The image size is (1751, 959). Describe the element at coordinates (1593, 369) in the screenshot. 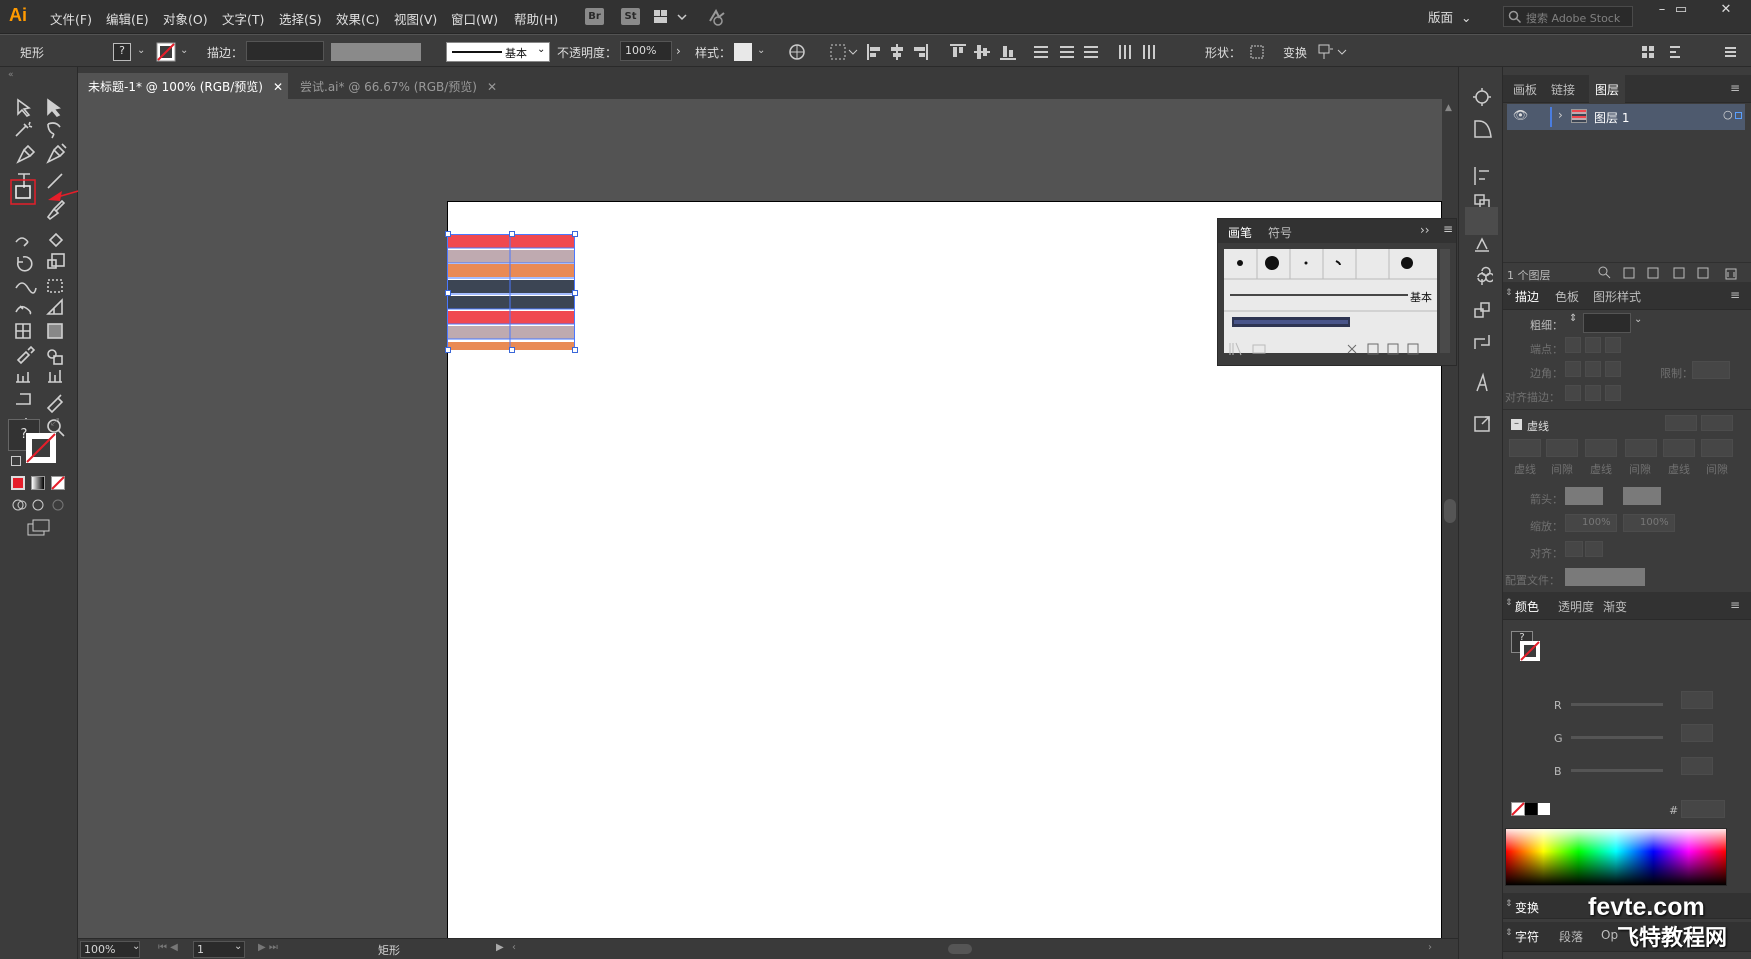

I see `corner-round` at that location.